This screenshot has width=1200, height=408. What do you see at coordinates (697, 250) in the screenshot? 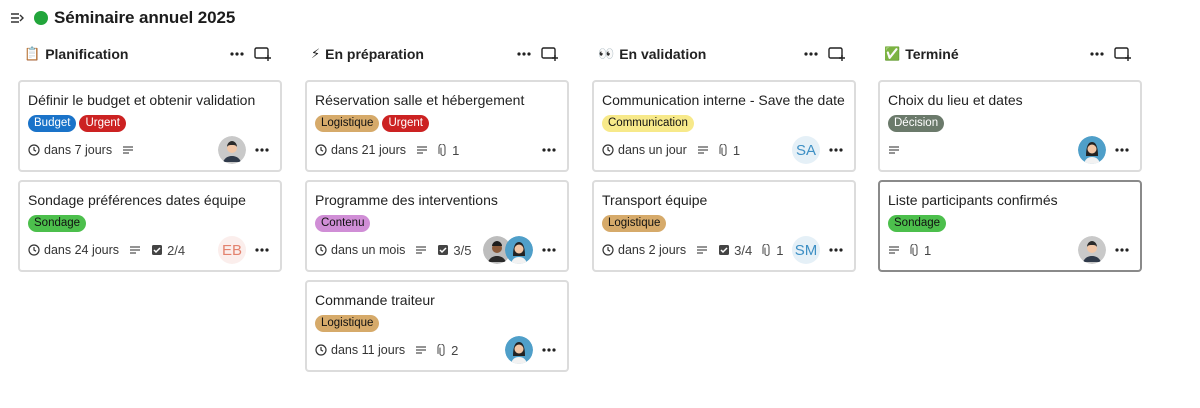
I see `card-meta: dans 2 jours 3/4 1` at bounding box center [697, 250].